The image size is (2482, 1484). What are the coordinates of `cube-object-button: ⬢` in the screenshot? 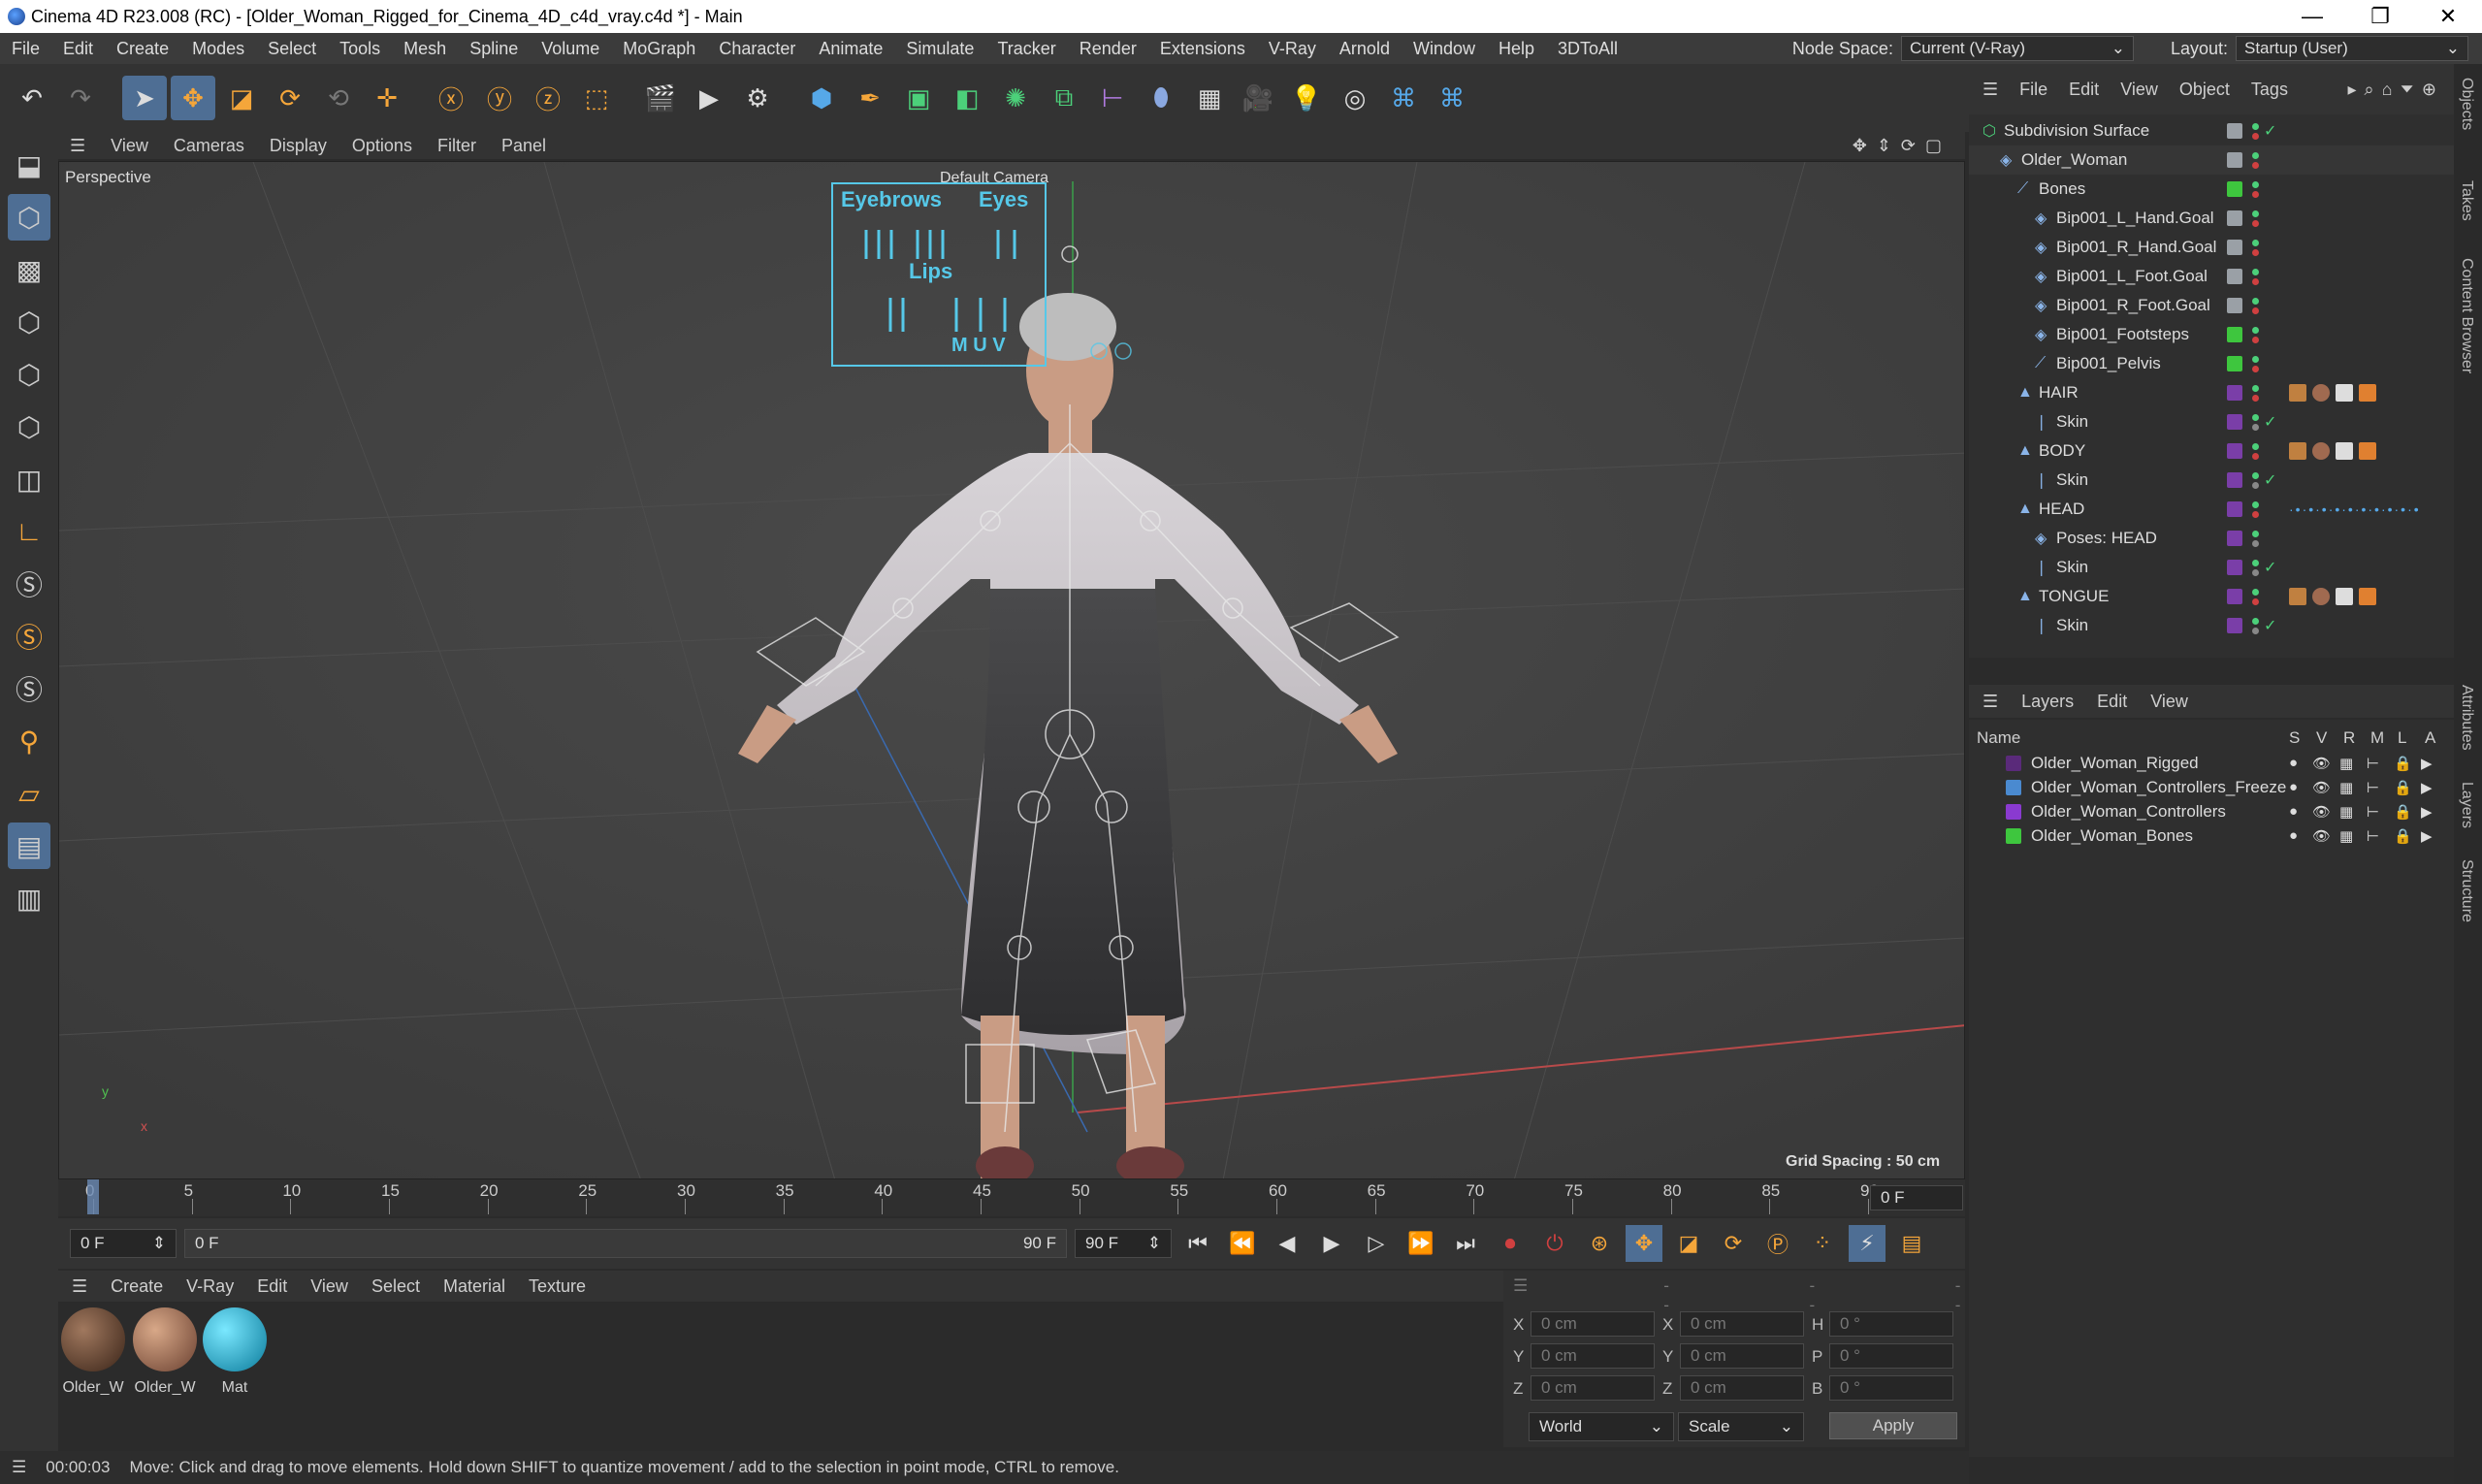 It's located at (821, 98).